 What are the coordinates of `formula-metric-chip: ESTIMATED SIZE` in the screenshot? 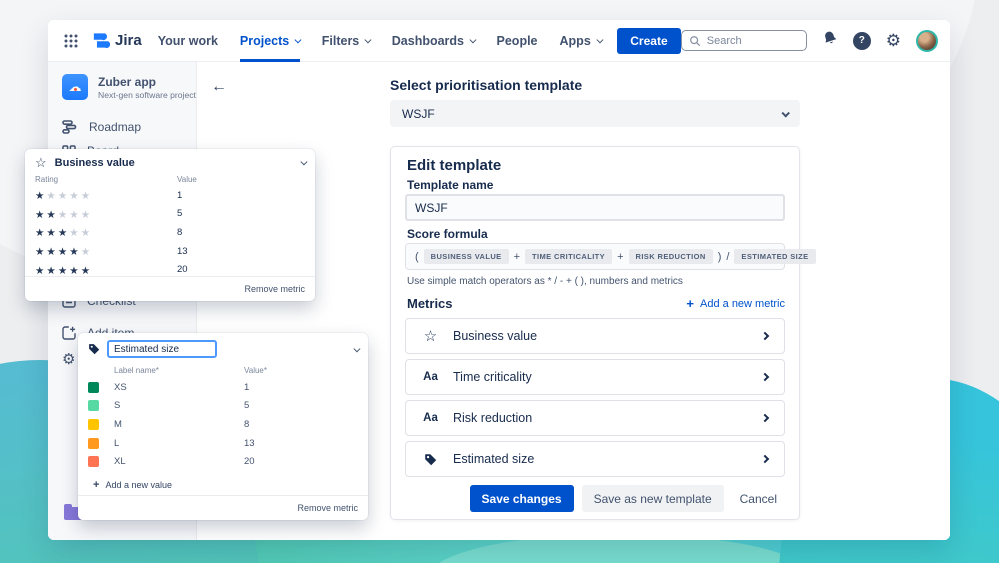 It's located at (775, 256).